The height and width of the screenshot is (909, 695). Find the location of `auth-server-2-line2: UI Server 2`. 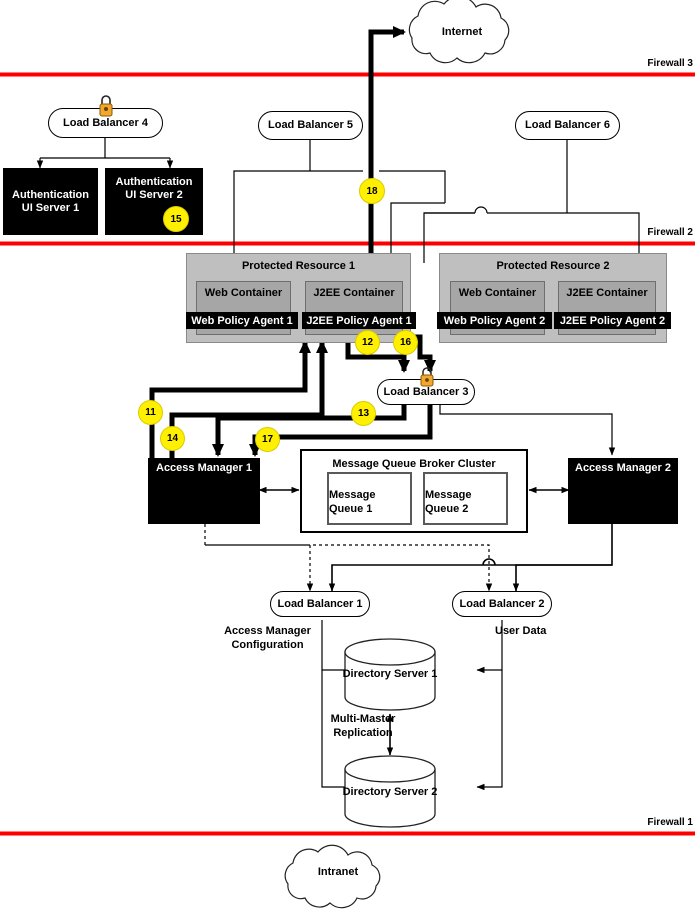

auth-server-2-line2: UI Server 2 is located at coordinates (154, 194).